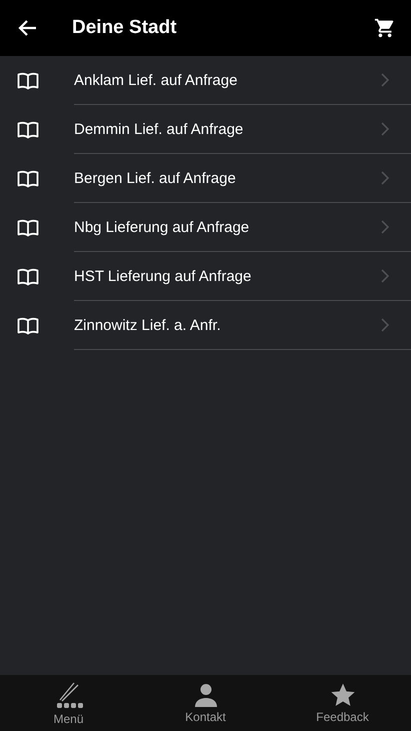 The height and width of the screenshot is (731, 411). What do you see at coordinates (156, 80) in the screenshot?
I see `item-label: Anklam Lief. auf Anfrage` at bounding box center [156, 80].